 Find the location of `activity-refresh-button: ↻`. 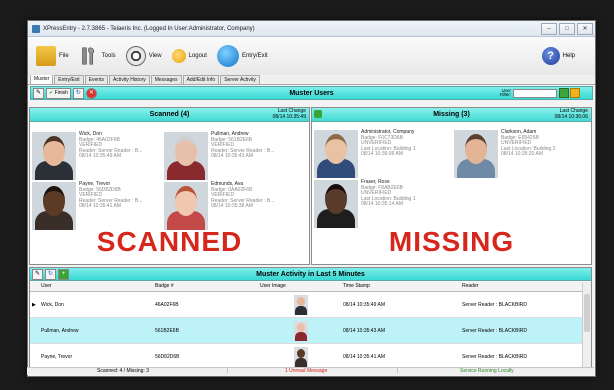

activity-refresh-button: ↻ is located at coordinates (50, 274).